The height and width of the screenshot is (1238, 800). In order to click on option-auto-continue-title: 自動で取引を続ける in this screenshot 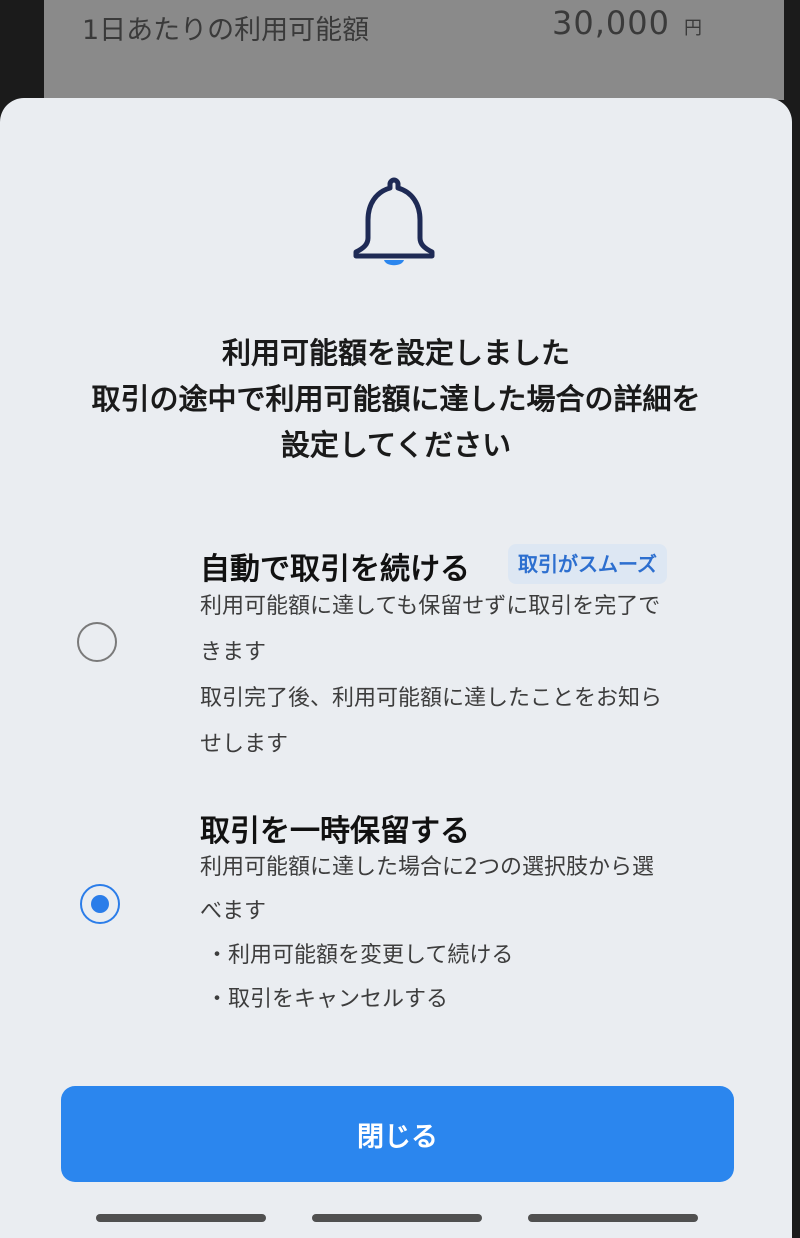, I will do `click(335, 566)`.